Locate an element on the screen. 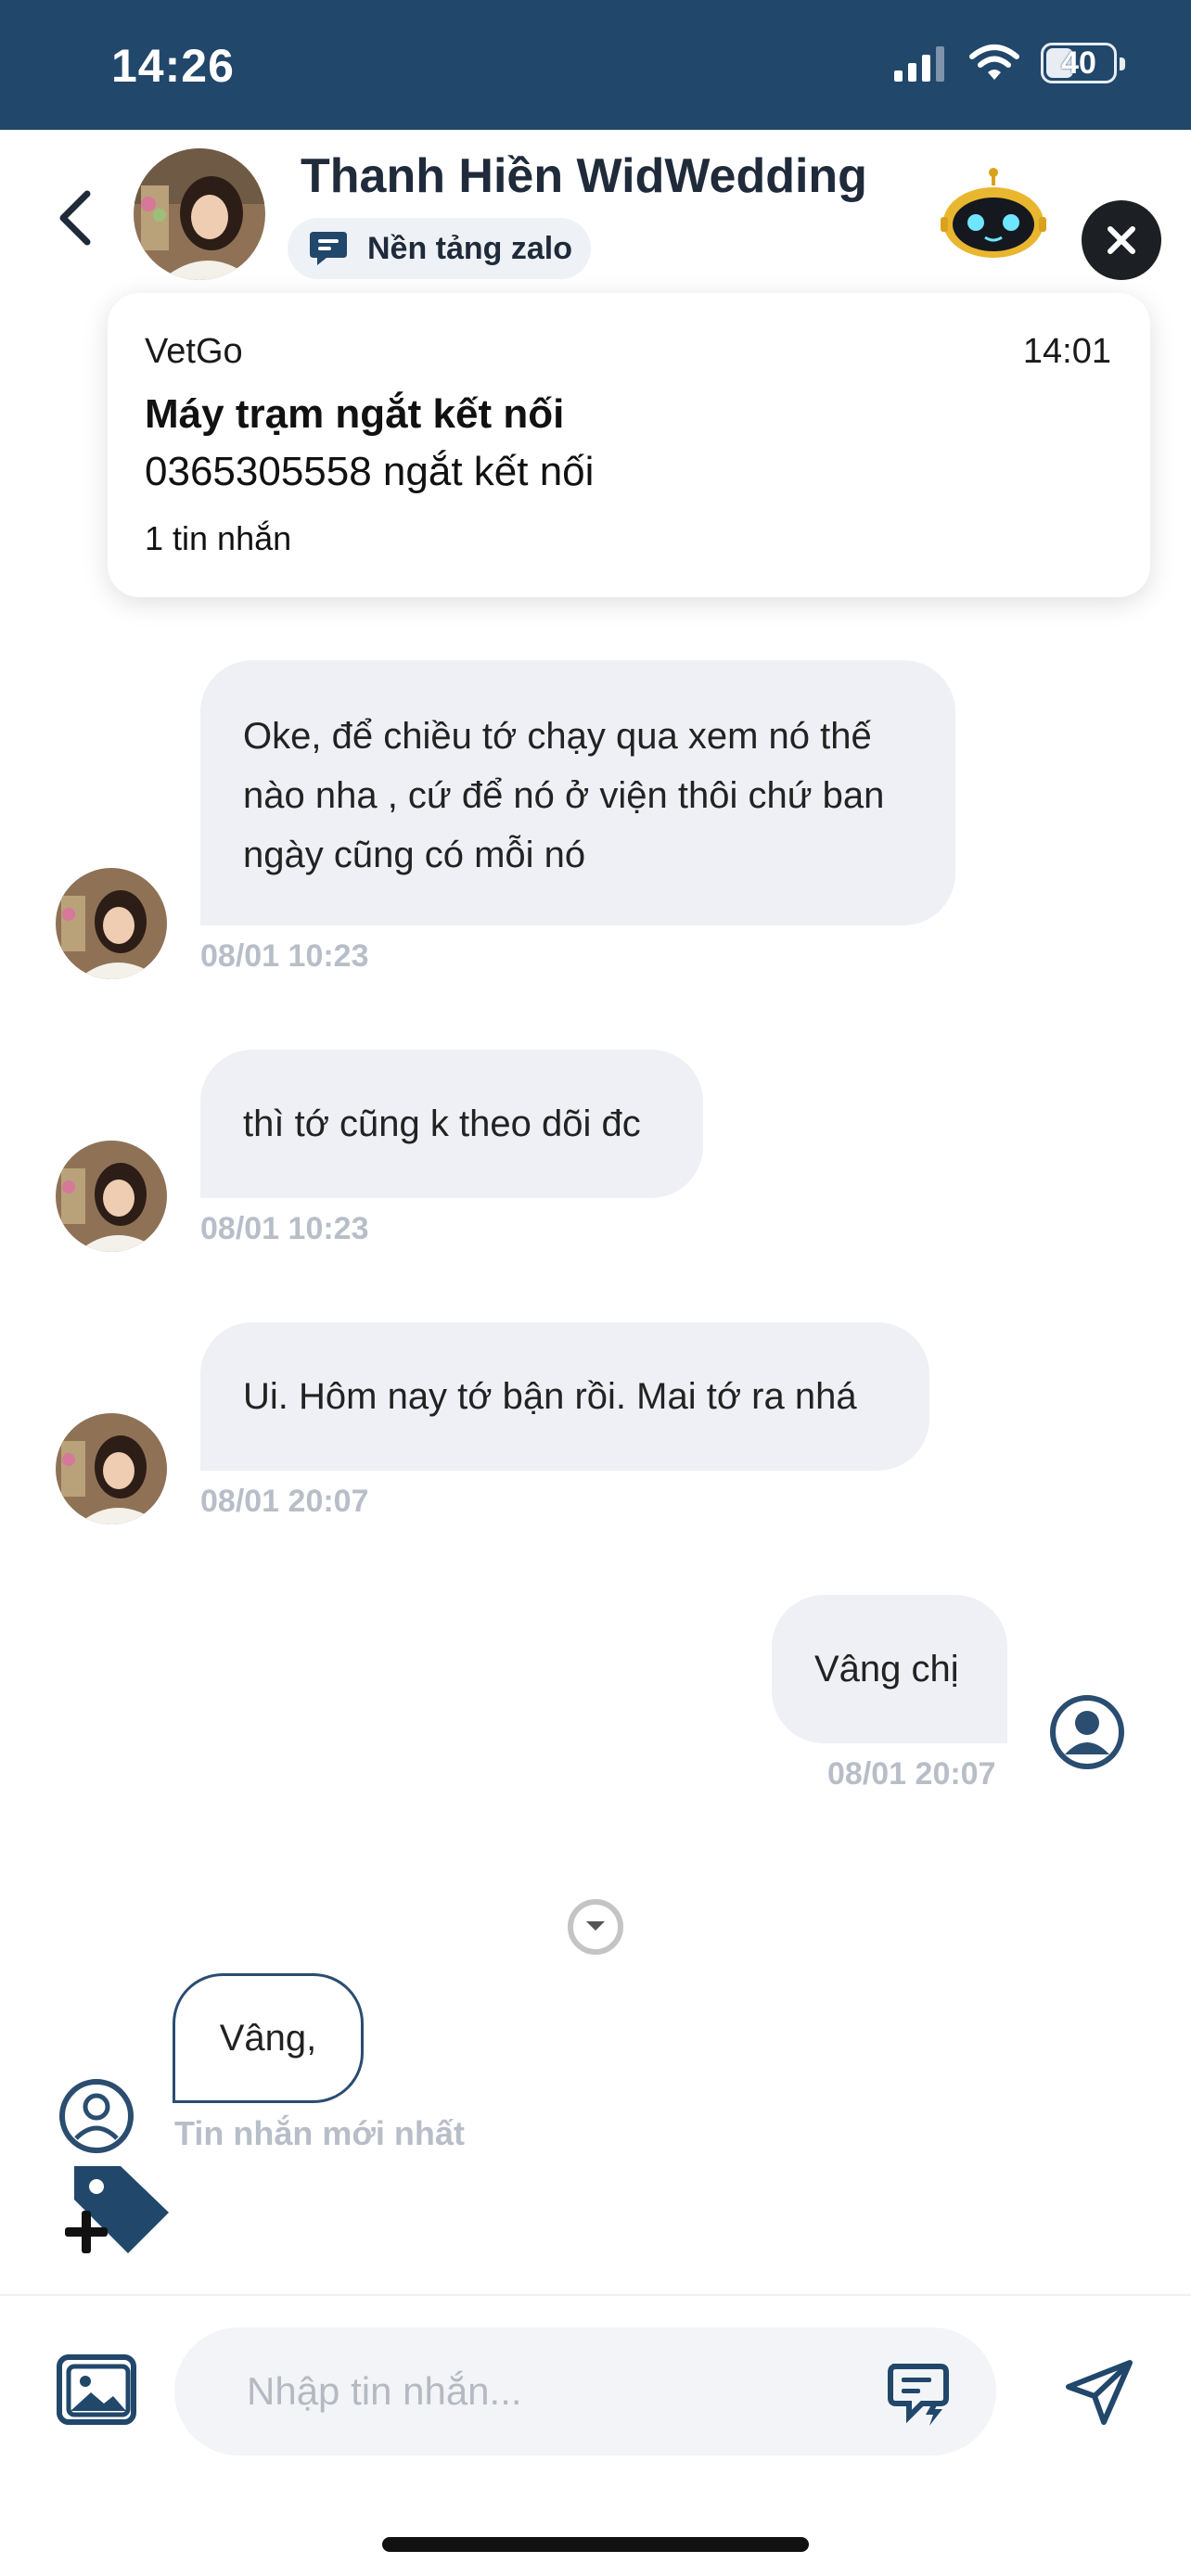 Image resolution: width=1191 pixels, height=2576 pixels. composer-bar is located at coordinates (595, 2387).